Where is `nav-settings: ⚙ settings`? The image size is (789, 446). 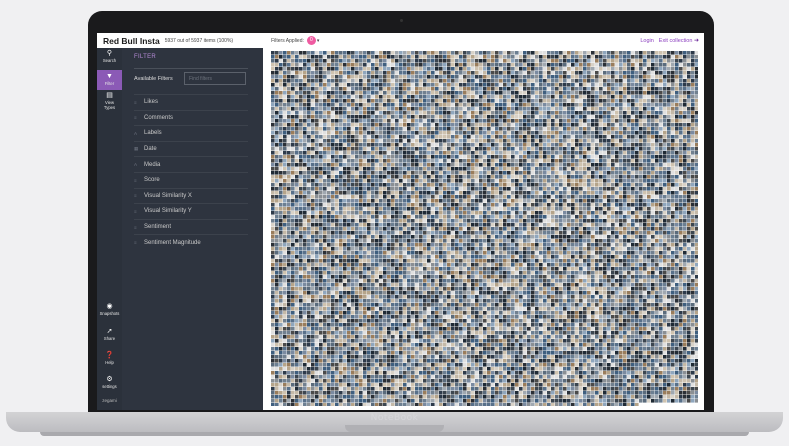
nav-settings: ⚙ settings is located at coordinates (109, 385).